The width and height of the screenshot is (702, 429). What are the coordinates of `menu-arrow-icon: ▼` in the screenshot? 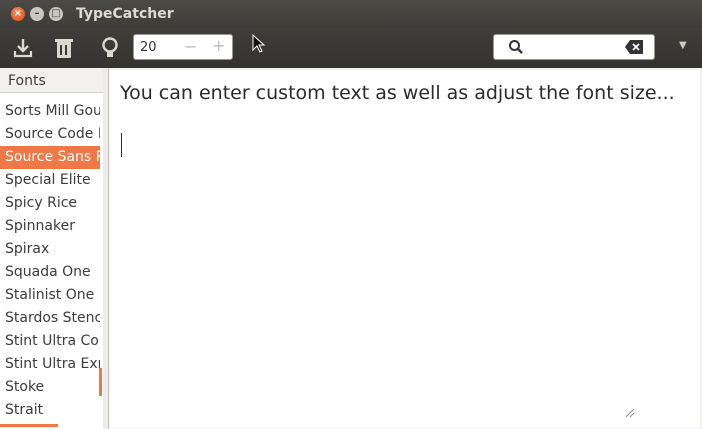 It's located at (683, 45).